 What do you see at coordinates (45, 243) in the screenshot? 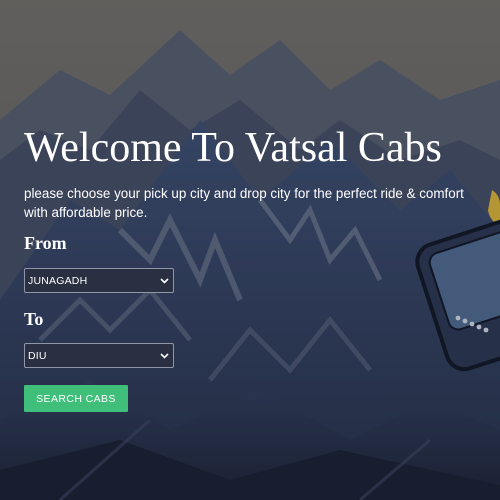
I see `from-label: From` at bounding box center [45, 243].